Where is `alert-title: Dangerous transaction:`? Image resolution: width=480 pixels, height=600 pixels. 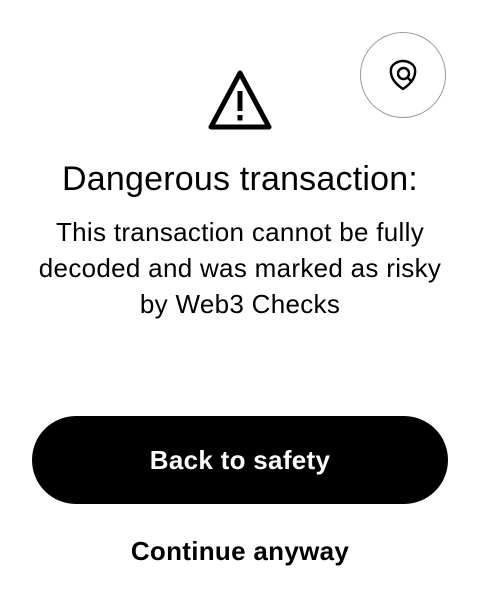
alert-title: Dangerous transaction: is located at coordinates (240, 179).